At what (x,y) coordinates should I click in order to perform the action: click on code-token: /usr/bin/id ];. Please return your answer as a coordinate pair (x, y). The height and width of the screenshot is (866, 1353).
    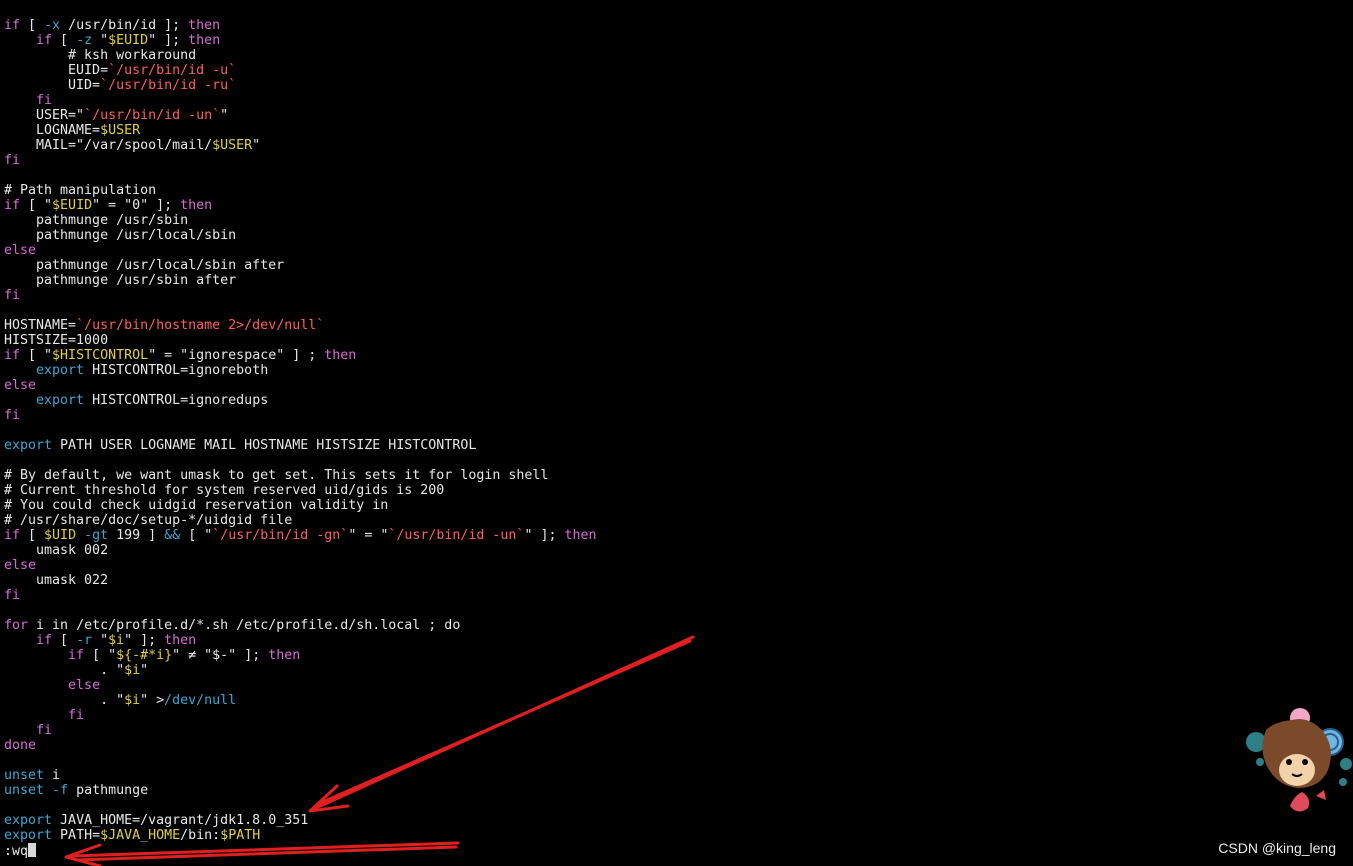
    Looking at the image, I should click on (124, 25).